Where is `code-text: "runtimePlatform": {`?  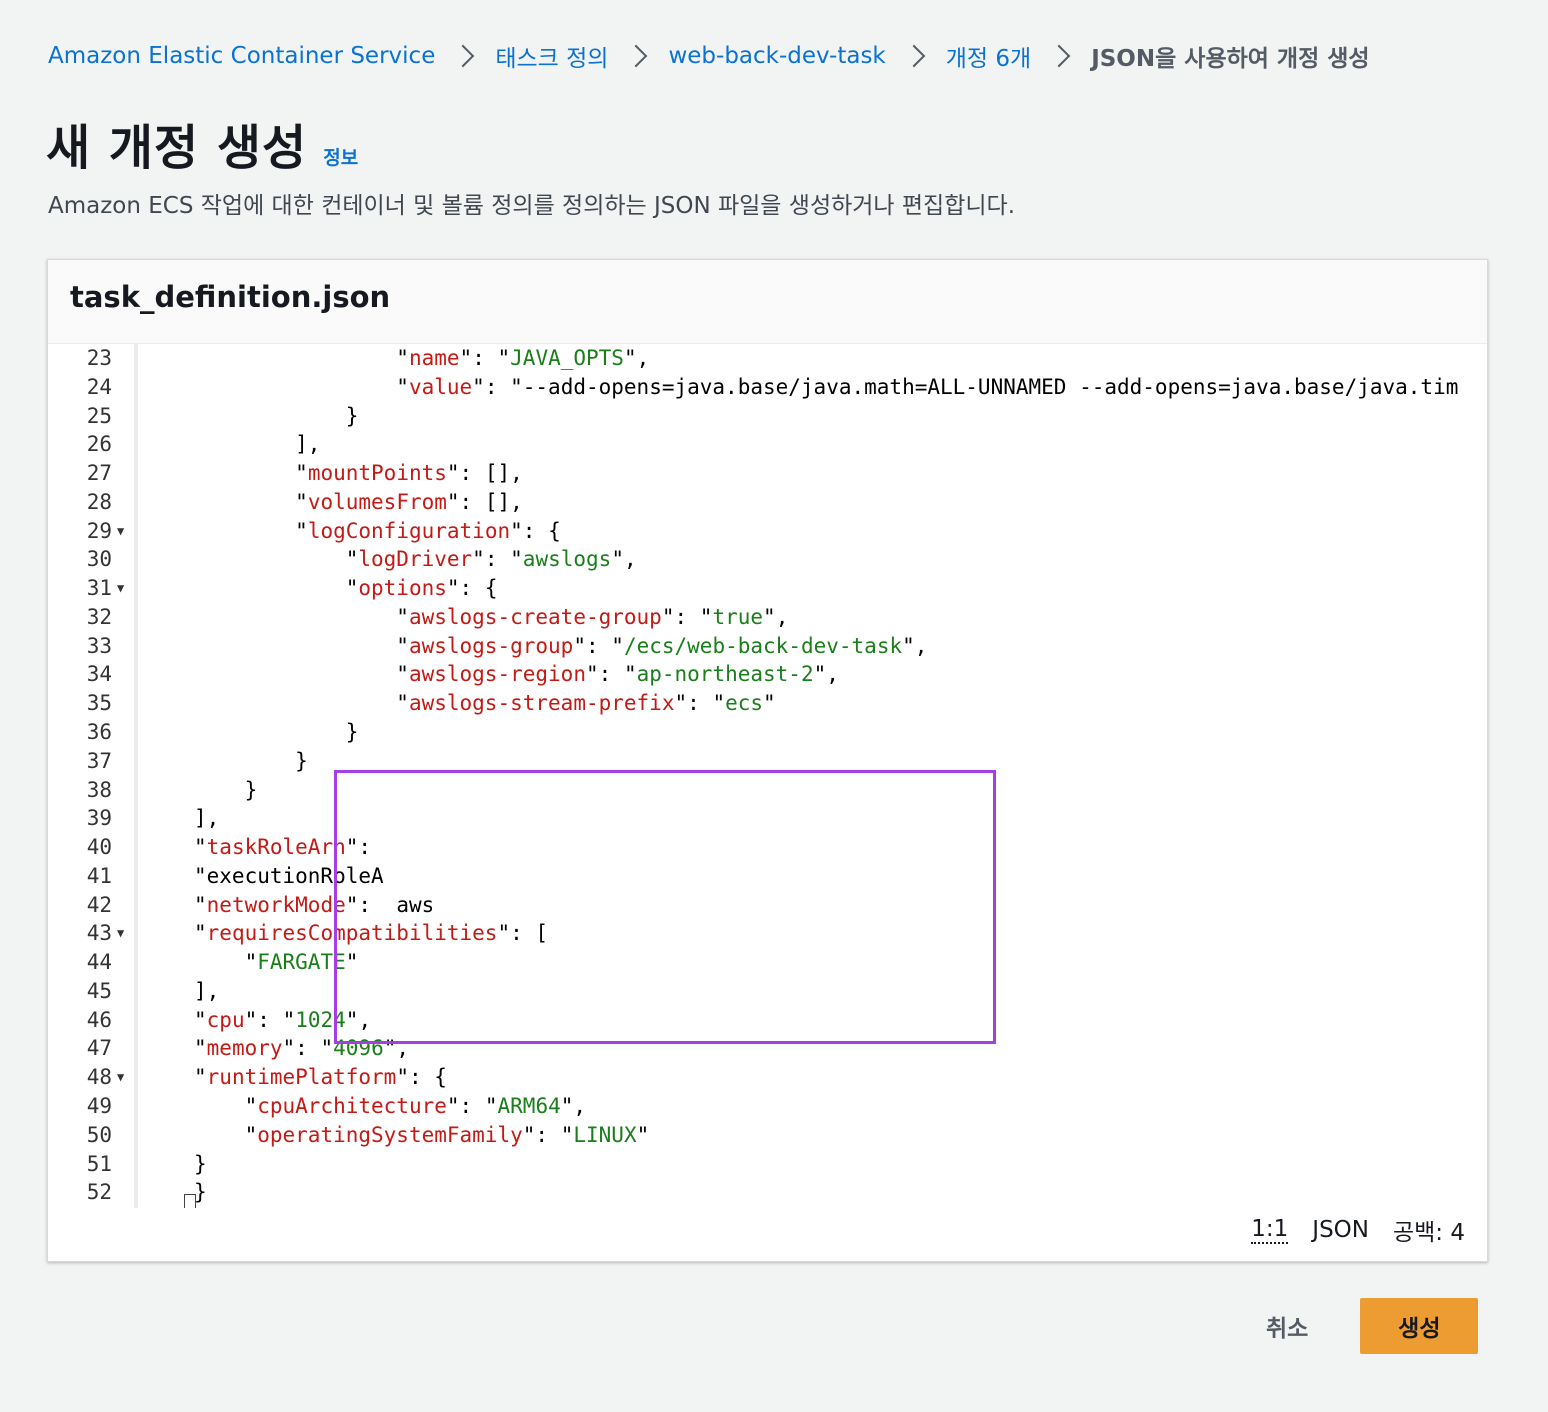 code-text: "runtimePlatform": { is located at coordinates (320, 1077).